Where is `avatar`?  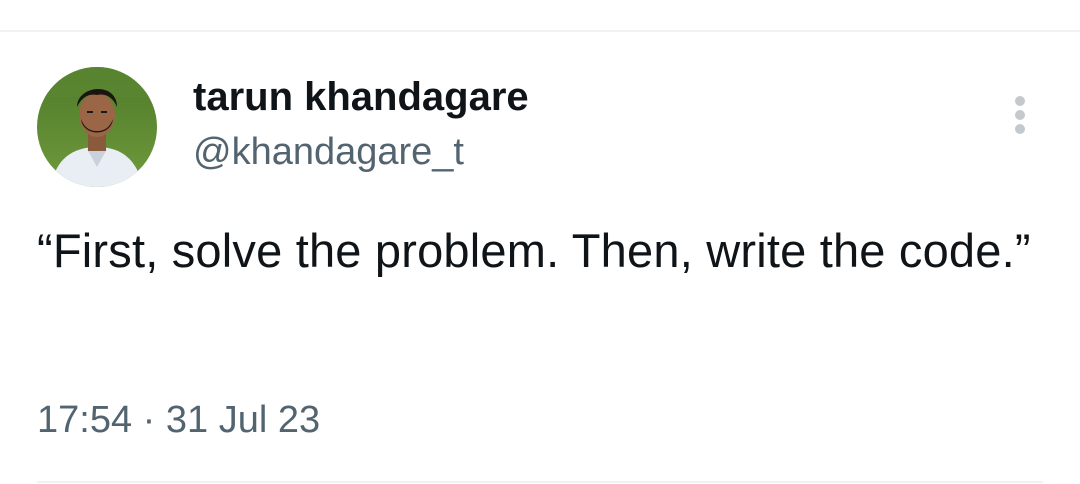
avatar is located at coordinates (97, 127).